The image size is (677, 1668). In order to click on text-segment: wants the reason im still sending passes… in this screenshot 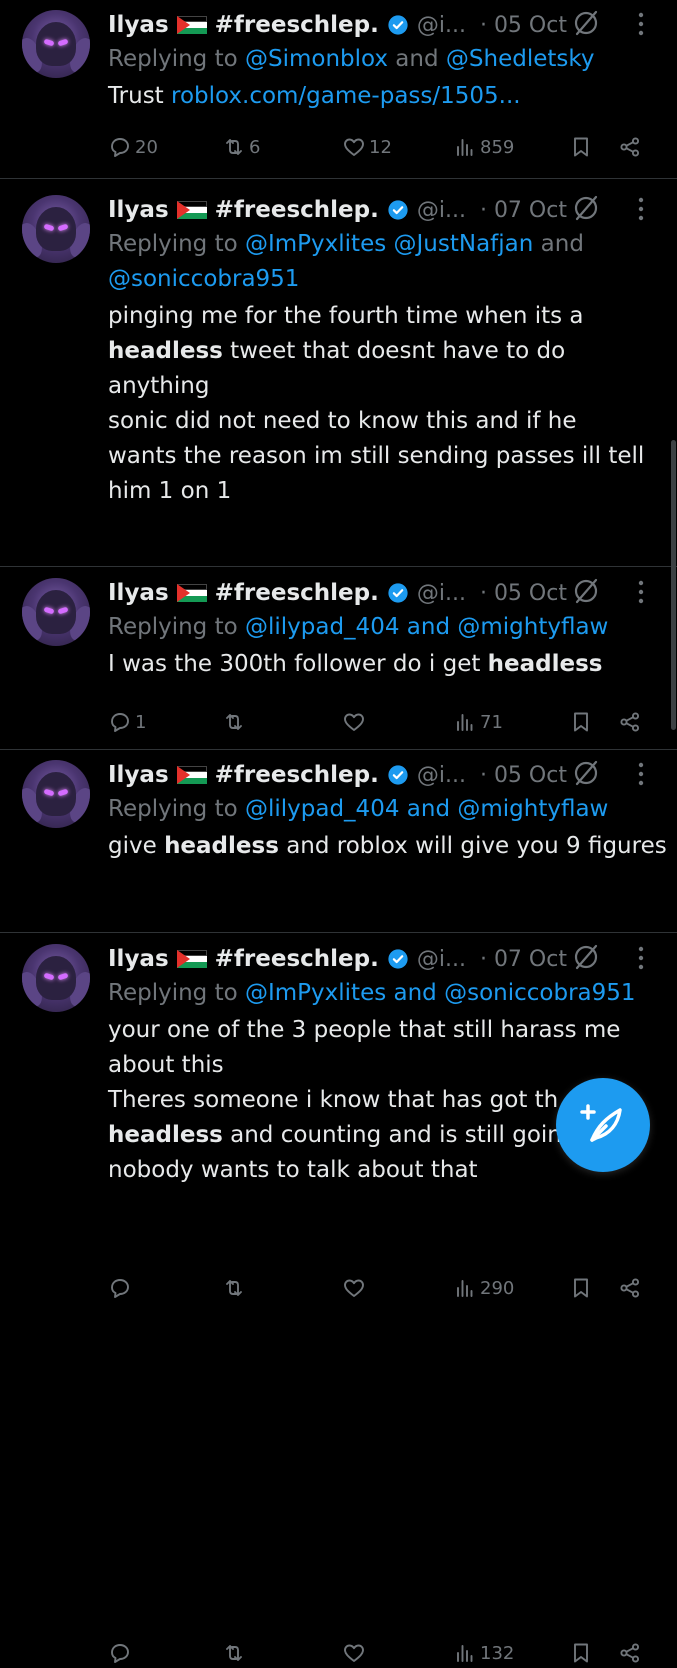, I will do `click(376, 456)`.